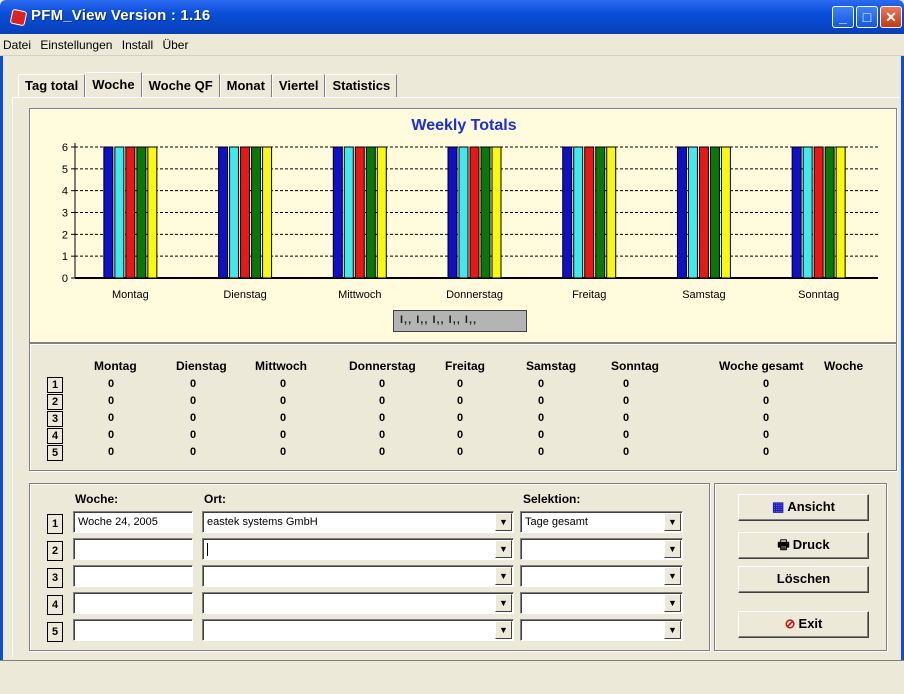 This screenshot has width=904, height=694. I want to click on x-tick-label: Freitag, so click(589, 295).